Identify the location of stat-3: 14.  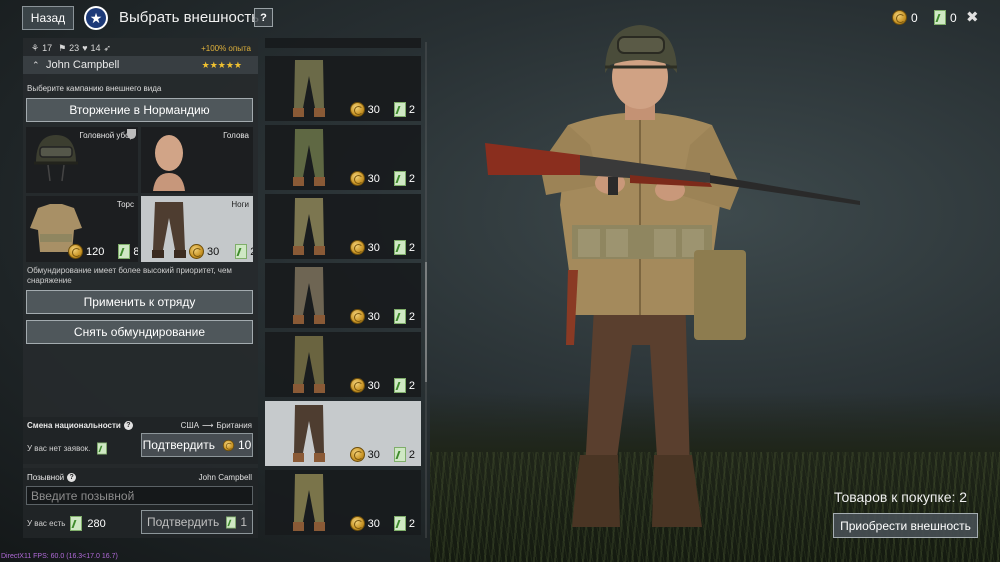
(95, 48).